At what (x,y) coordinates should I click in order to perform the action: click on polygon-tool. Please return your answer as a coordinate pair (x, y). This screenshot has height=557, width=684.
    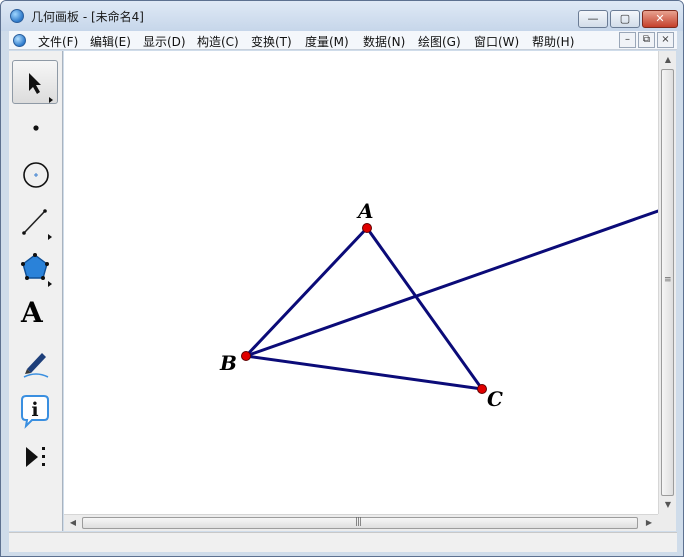
    Looking at the image, I should click on (35, 269).